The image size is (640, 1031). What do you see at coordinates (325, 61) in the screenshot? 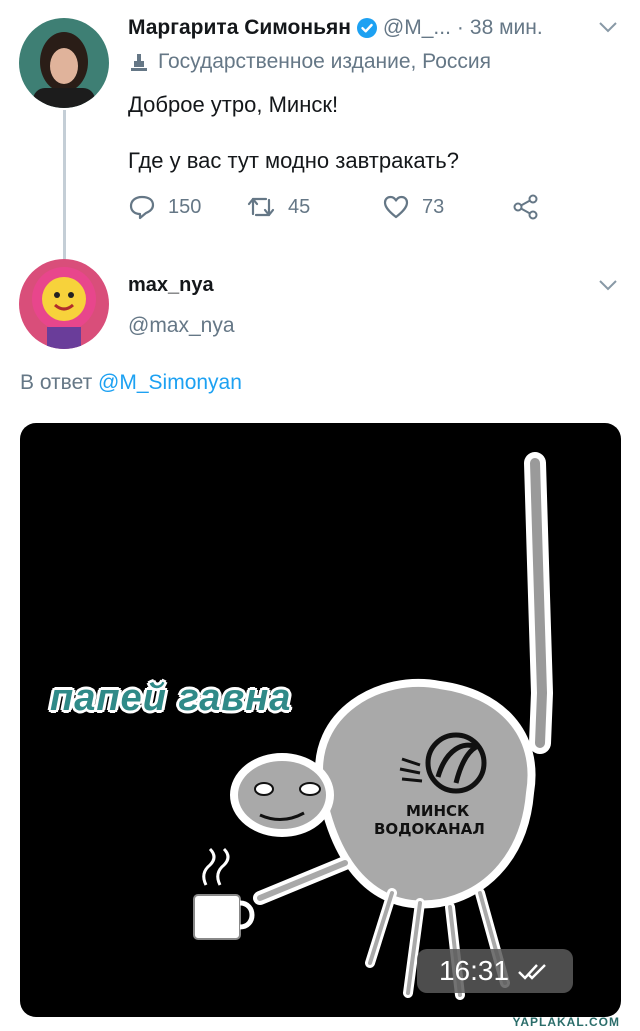
I see `state-media-text: Государственное издание, Россия` at bounding box center [325, 61].